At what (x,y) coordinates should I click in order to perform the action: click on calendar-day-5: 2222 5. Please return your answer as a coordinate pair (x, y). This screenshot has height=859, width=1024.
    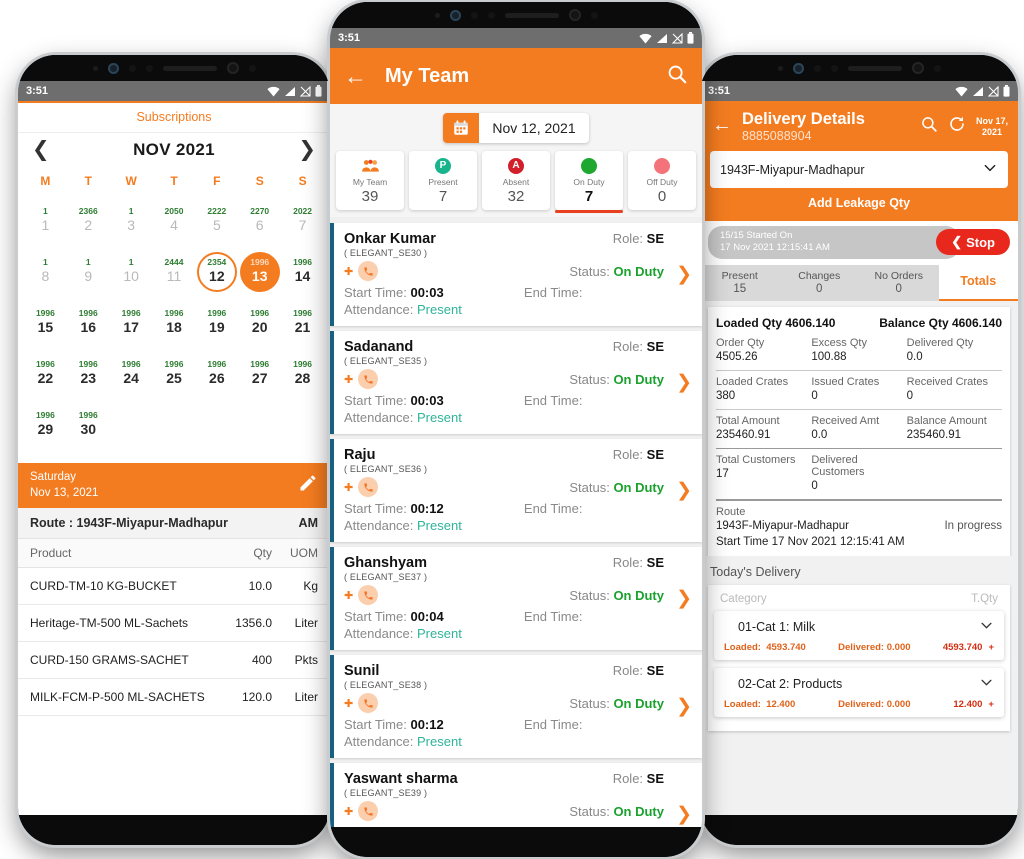
    Looking at the image, I should click on (216, 223).